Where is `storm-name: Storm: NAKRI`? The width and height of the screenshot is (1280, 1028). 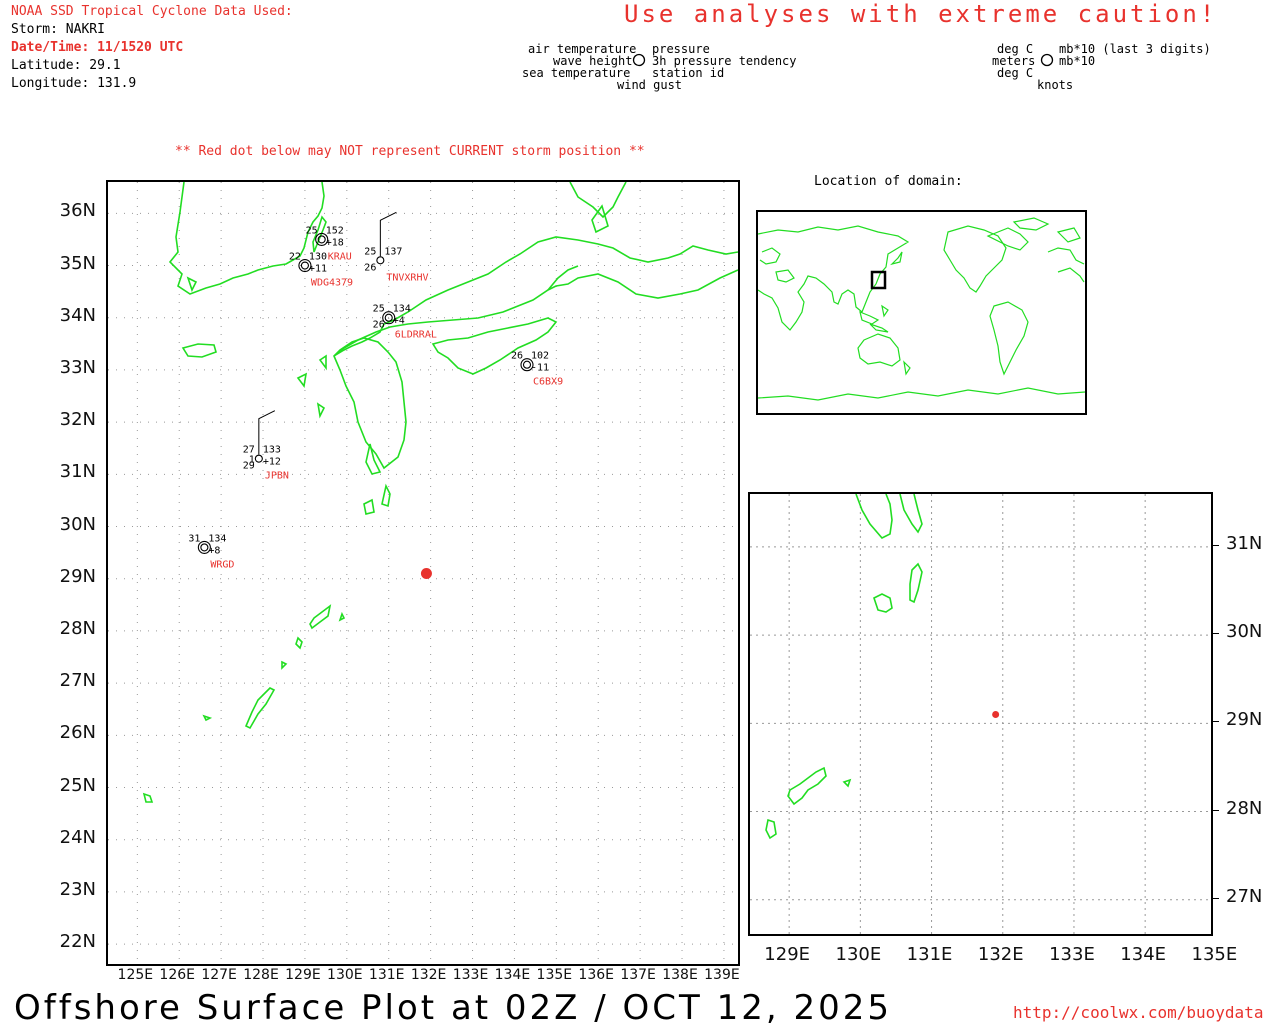 storm-name: Storm: NAKRI is located at coordinates (58, 29).